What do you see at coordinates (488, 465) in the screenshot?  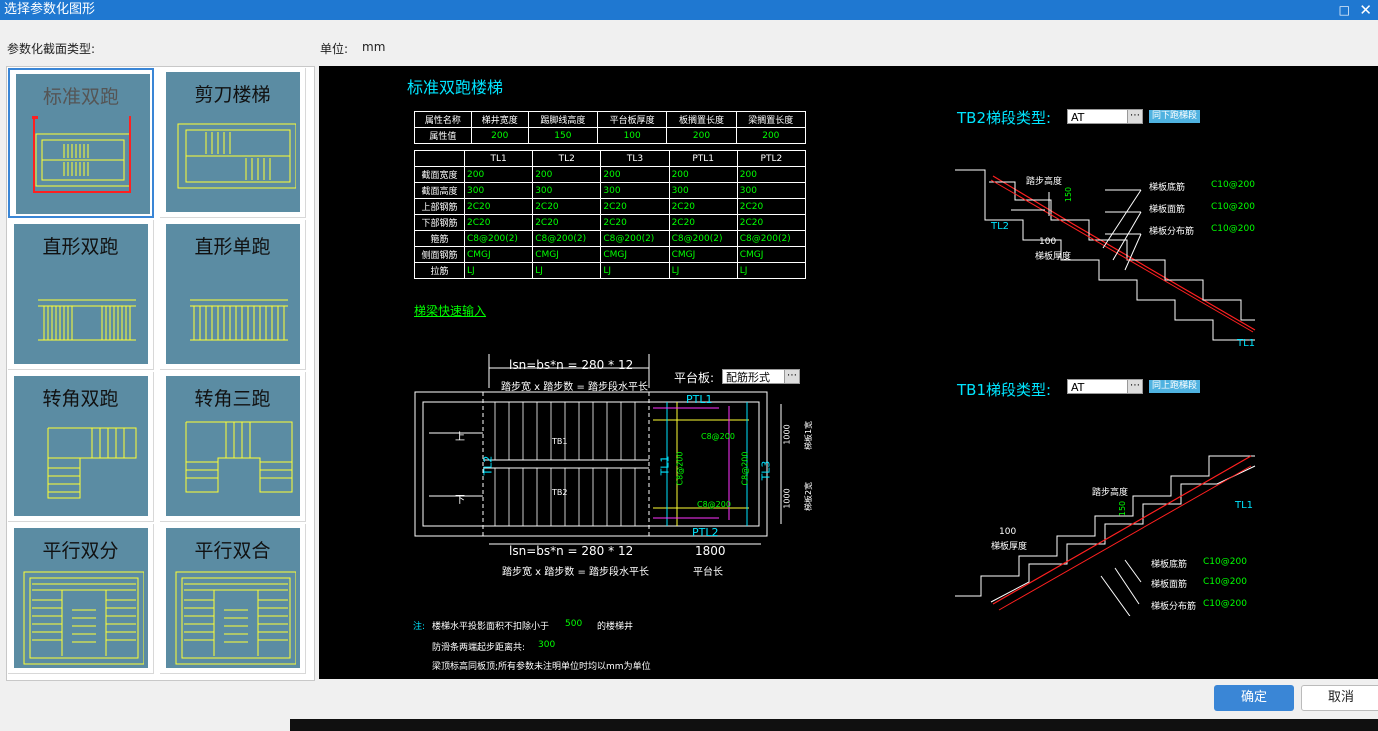 I see `tl2-label: TL2` at bounding box center [488, 465].